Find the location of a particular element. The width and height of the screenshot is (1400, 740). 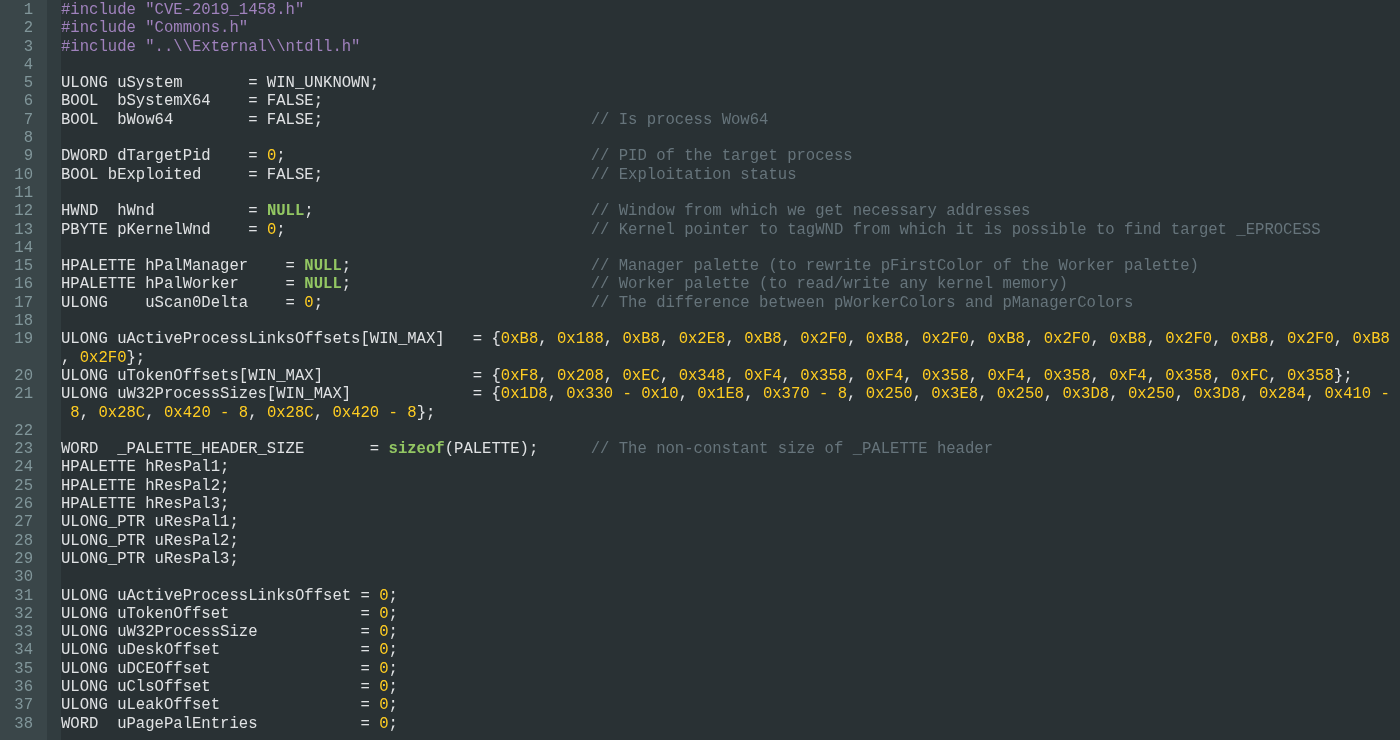

line-number: 18 is located at coordinates (23, 321).